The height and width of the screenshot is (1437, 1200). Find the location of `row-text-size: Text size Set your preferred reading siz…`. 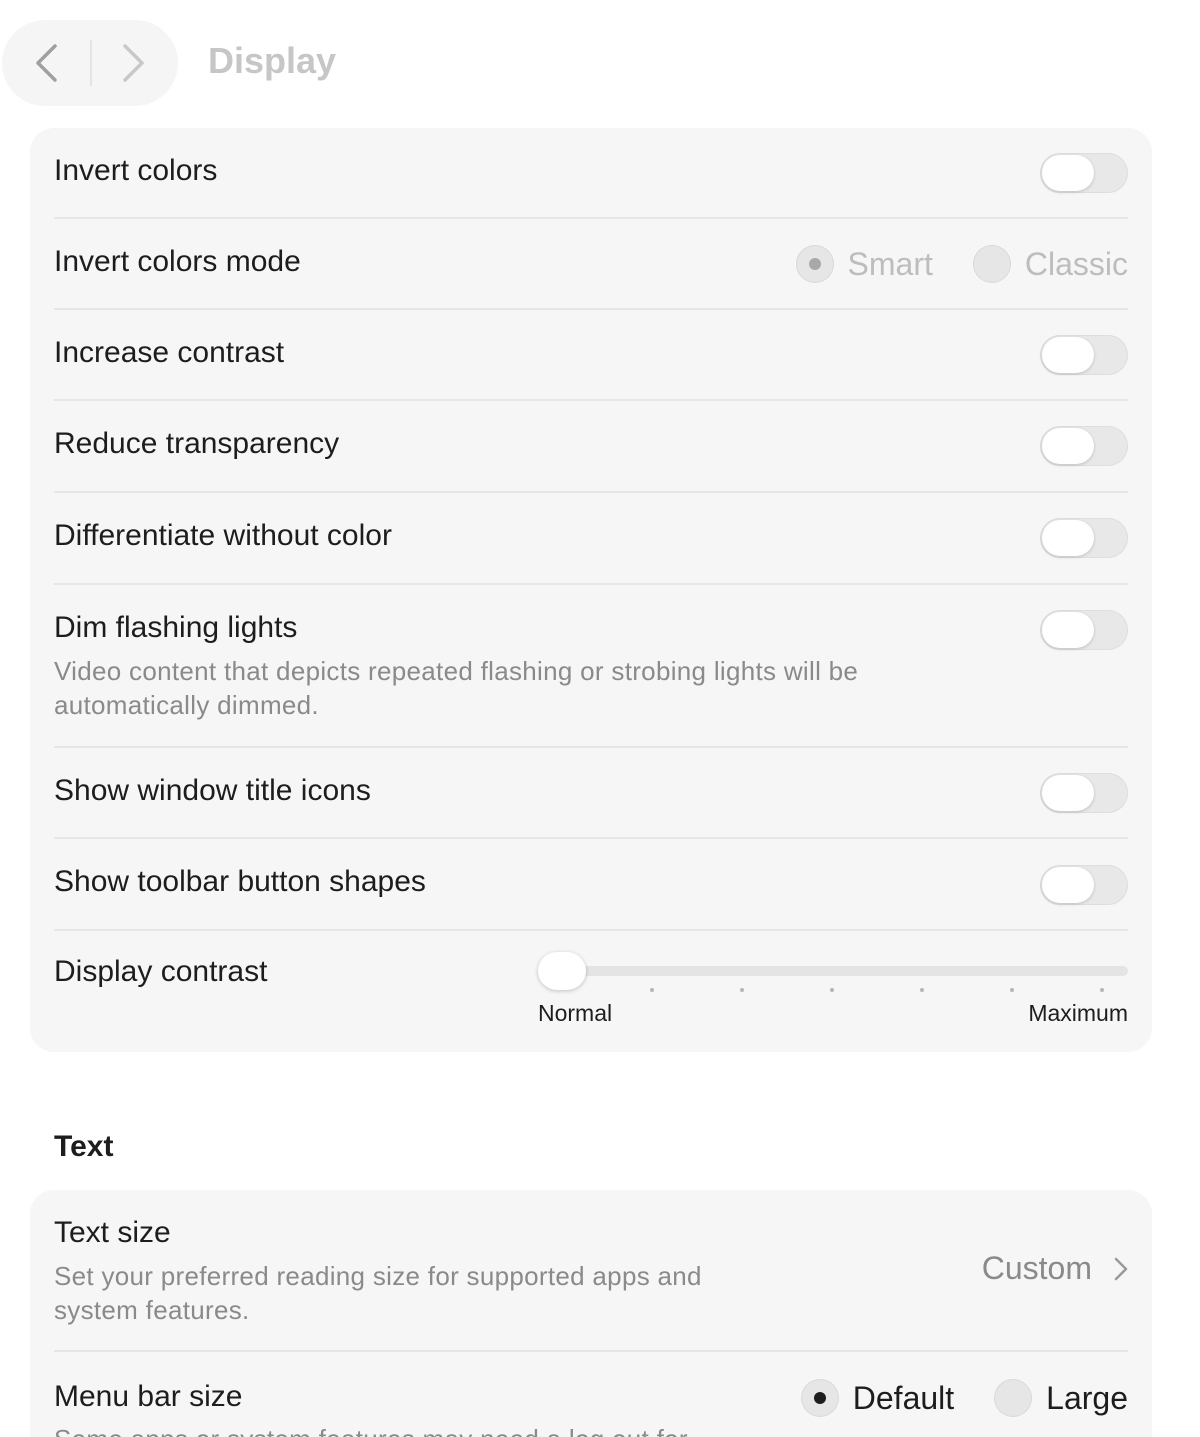

row-text-size: Text size Set your preferred reading siz… is located at coordinates (591, 1270).